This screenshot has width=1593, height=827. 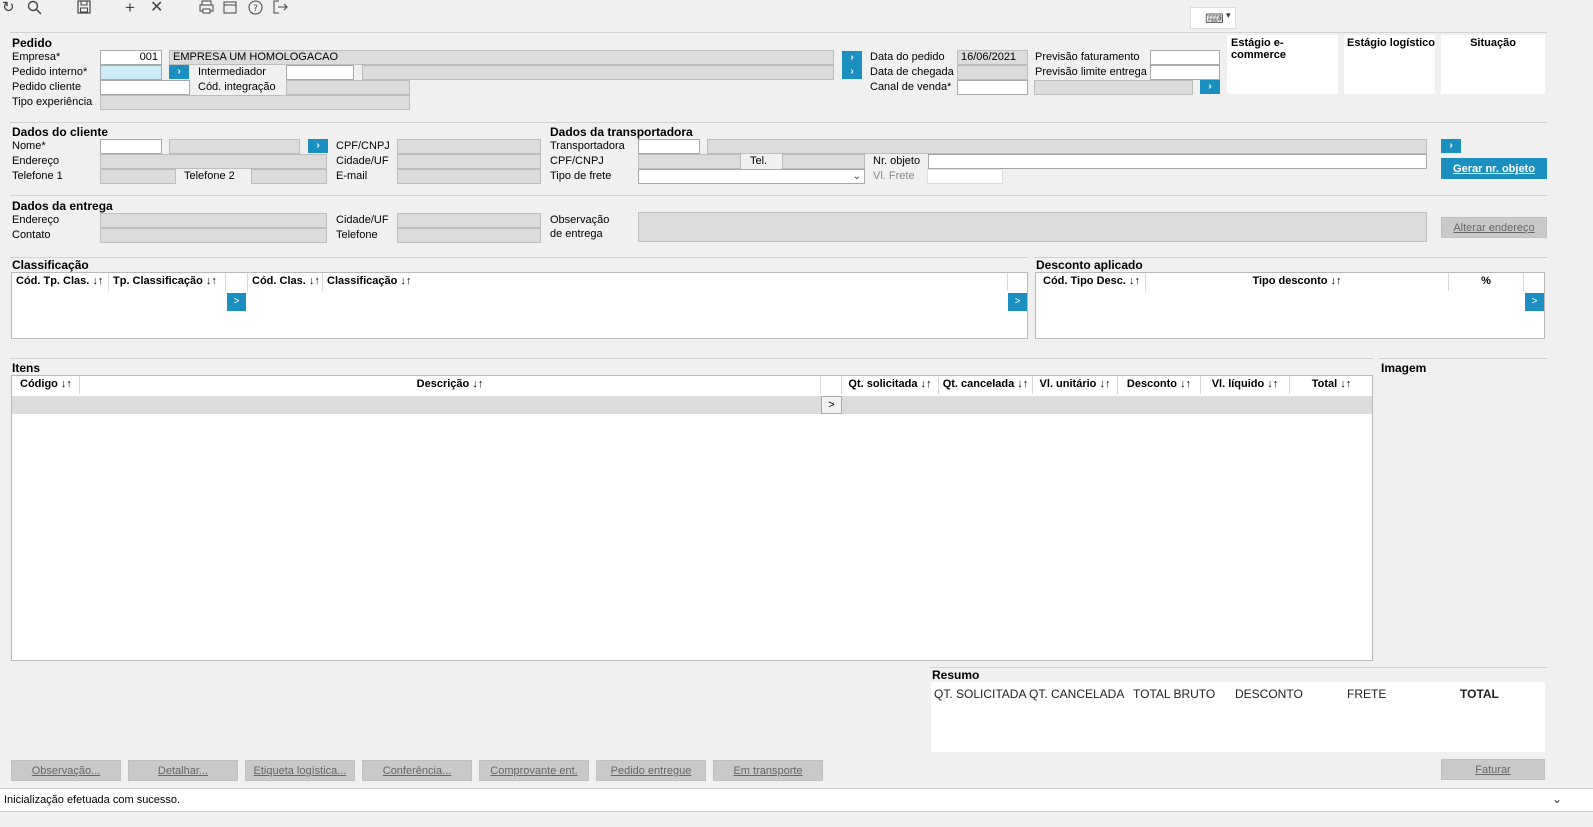 What do you see at coordinates (1017, 302) in the screenshot?
I see `classificacao-add-button: >` at bounding box center [1017, 302].